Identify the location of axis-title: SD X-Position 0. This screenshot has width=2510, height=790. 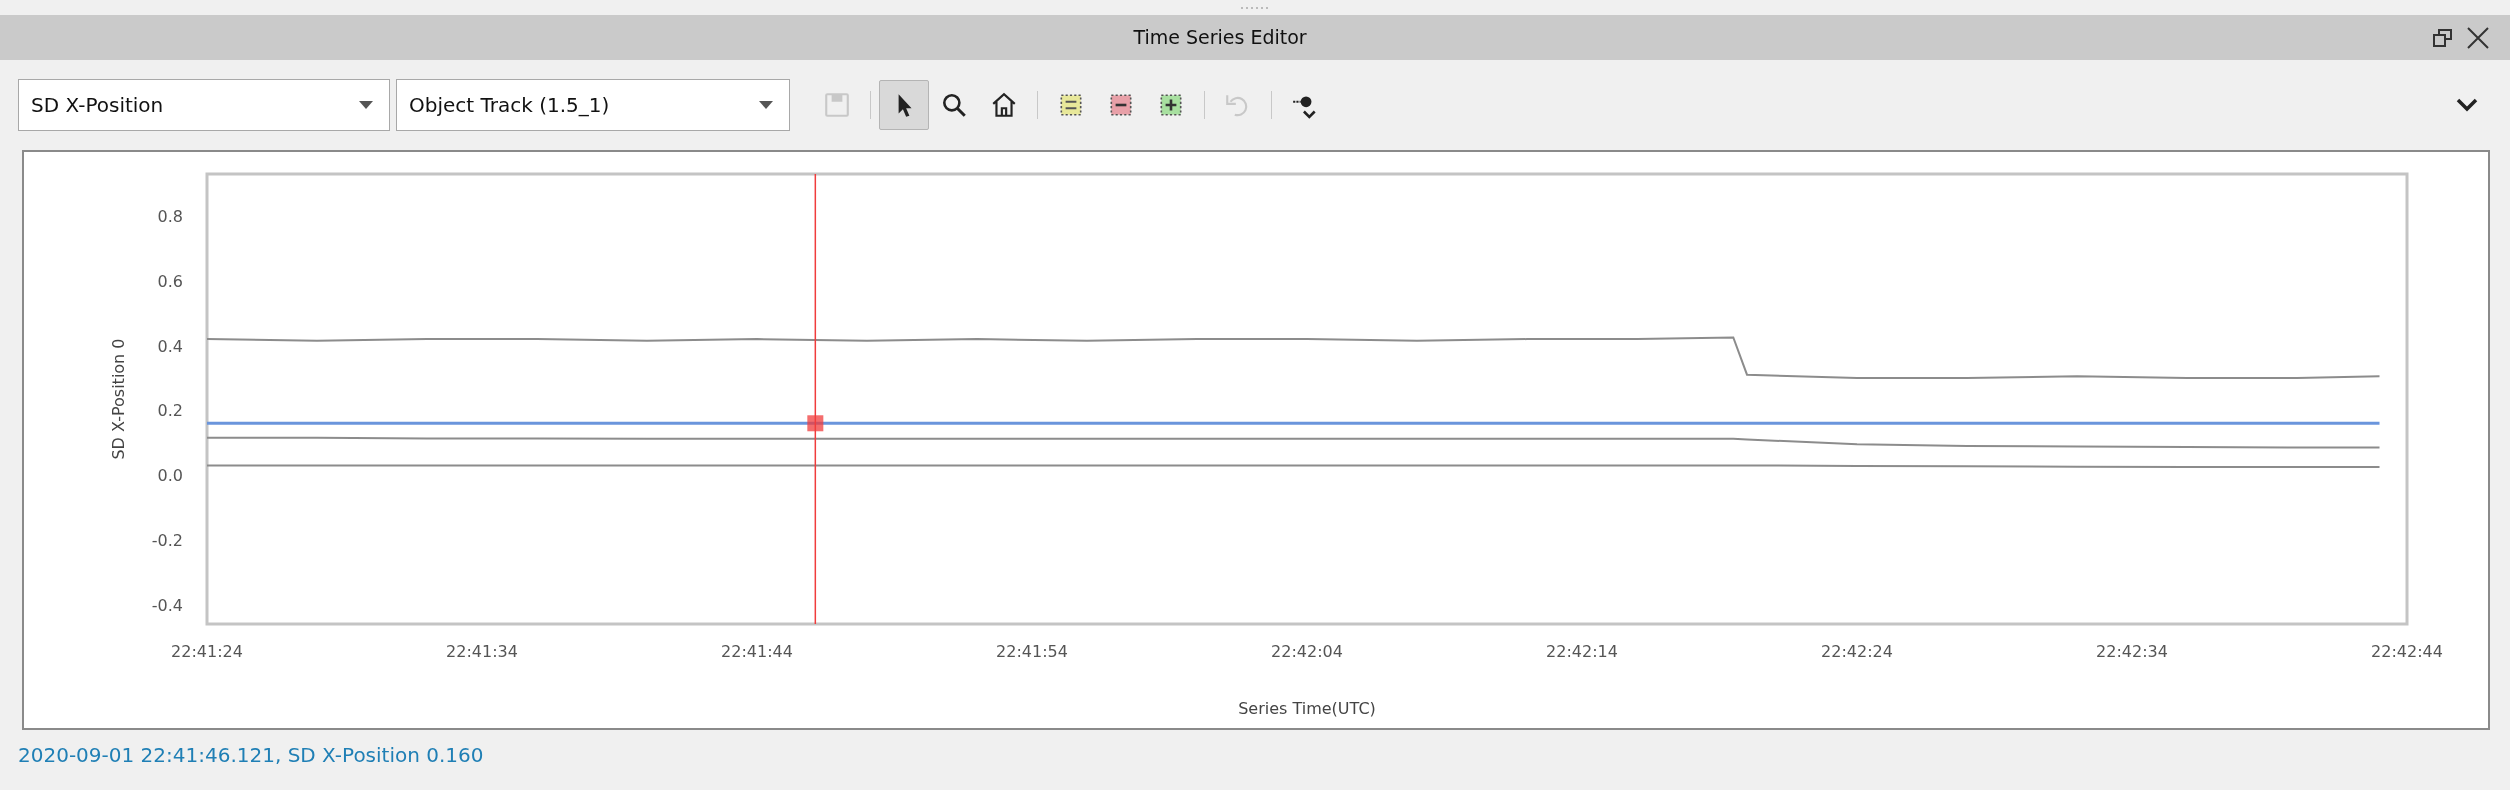
(118, 399).